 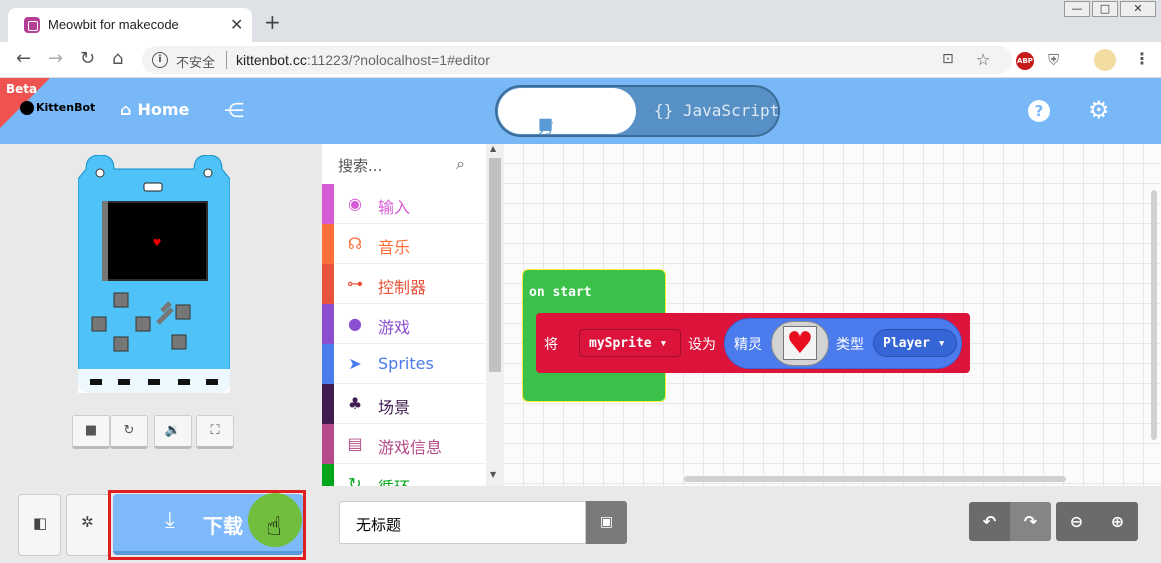 What do you see at coordinates (355, 283) in the screenshot?
I see `gamepad-icon: ⊶` at bounding box center [355, 283].